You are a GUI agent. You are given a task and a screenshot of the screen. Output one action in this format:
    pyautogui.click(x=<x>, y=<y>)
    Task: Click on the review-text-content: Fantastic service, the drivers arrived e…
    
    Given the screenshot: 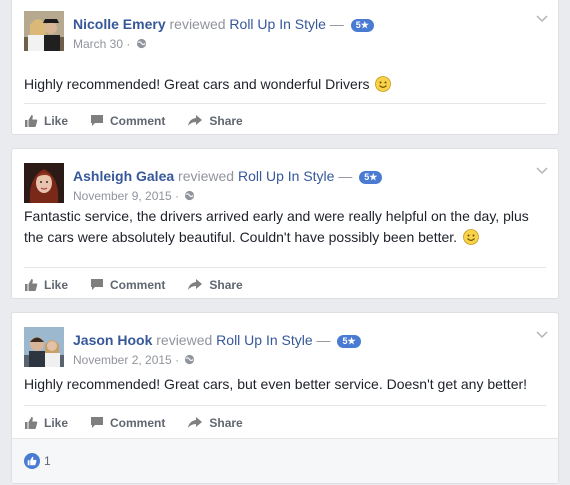 What is the action you would take?
    pyautogui.click(x=276, y=226)
    